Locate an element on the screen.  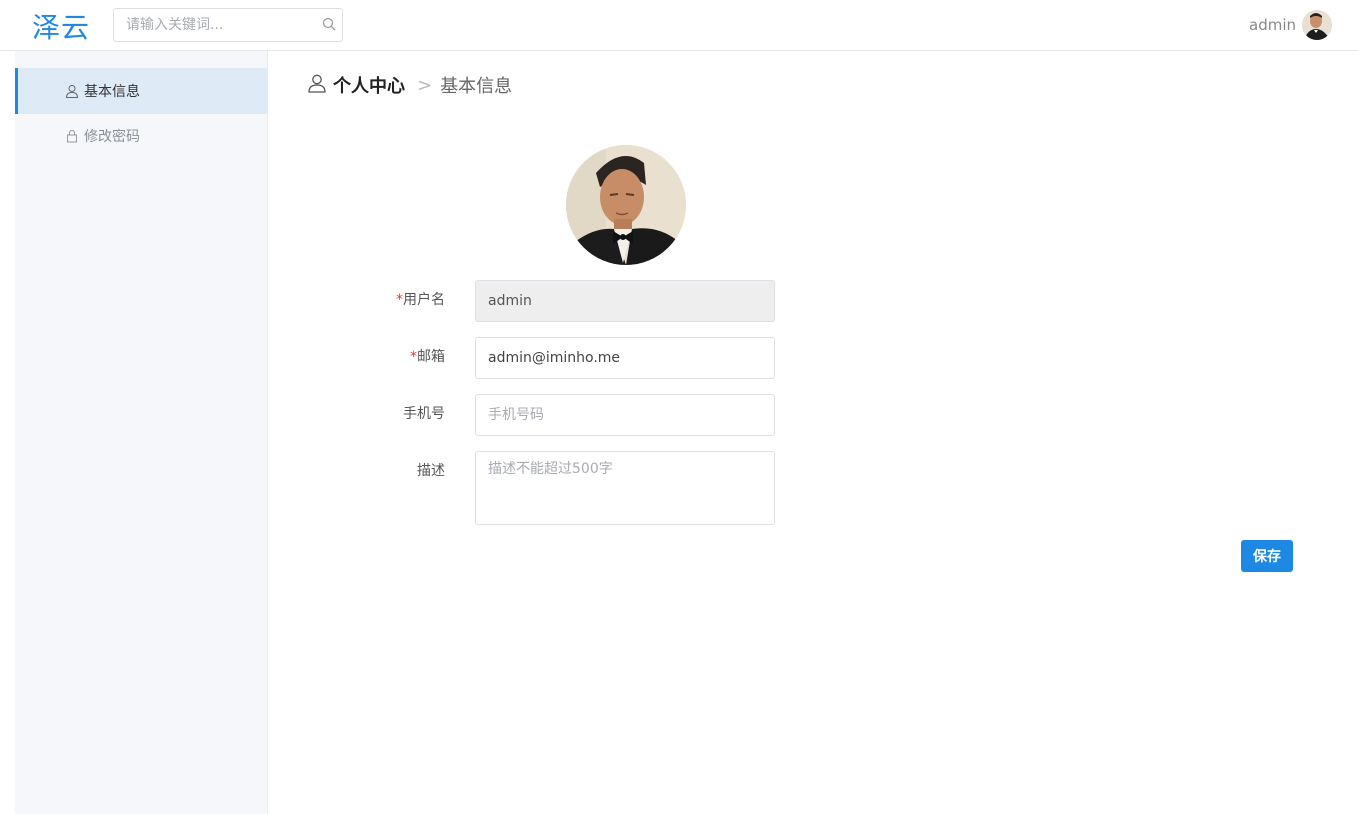
breadcrumb-current: 基本信息 is located at coordinates (476, 86).